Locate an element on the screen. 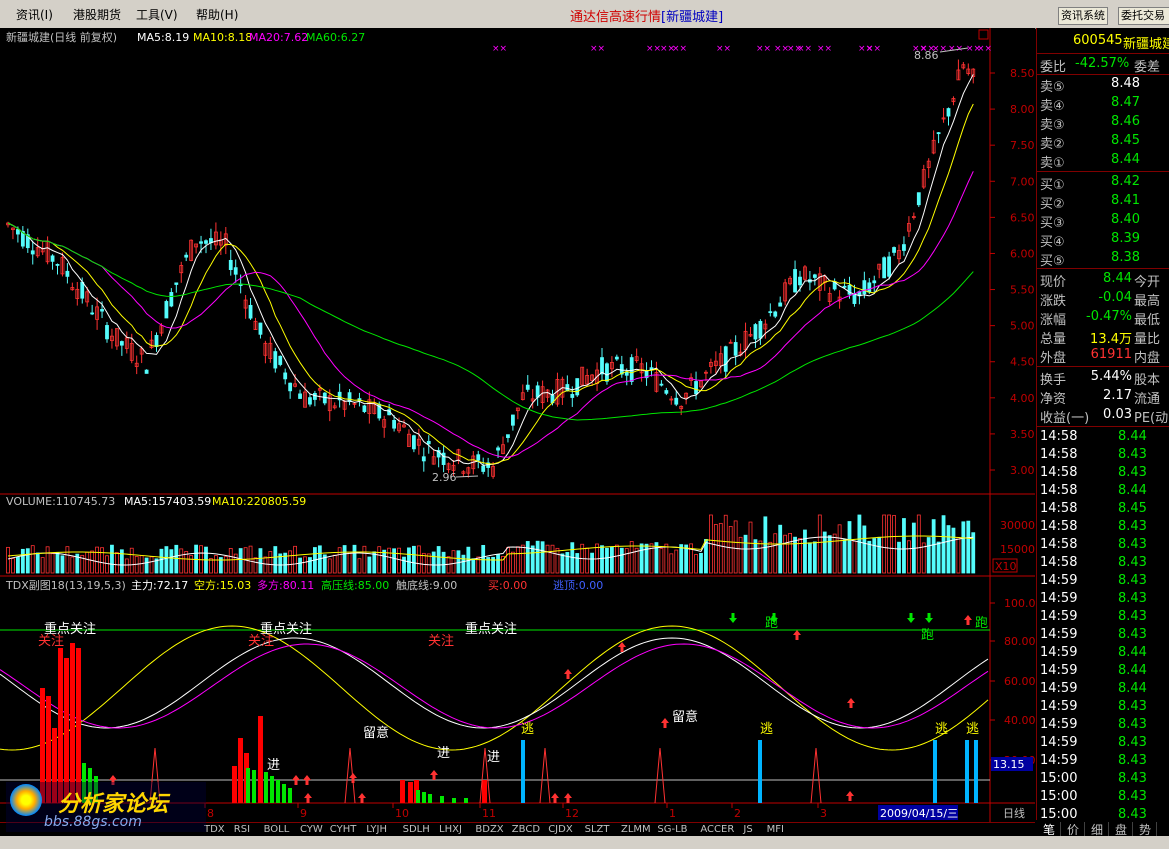 Image resolution: width=1169 pixels, height=849 pixels. tick-price: 8.44 is located at coordinates (1132, 688).